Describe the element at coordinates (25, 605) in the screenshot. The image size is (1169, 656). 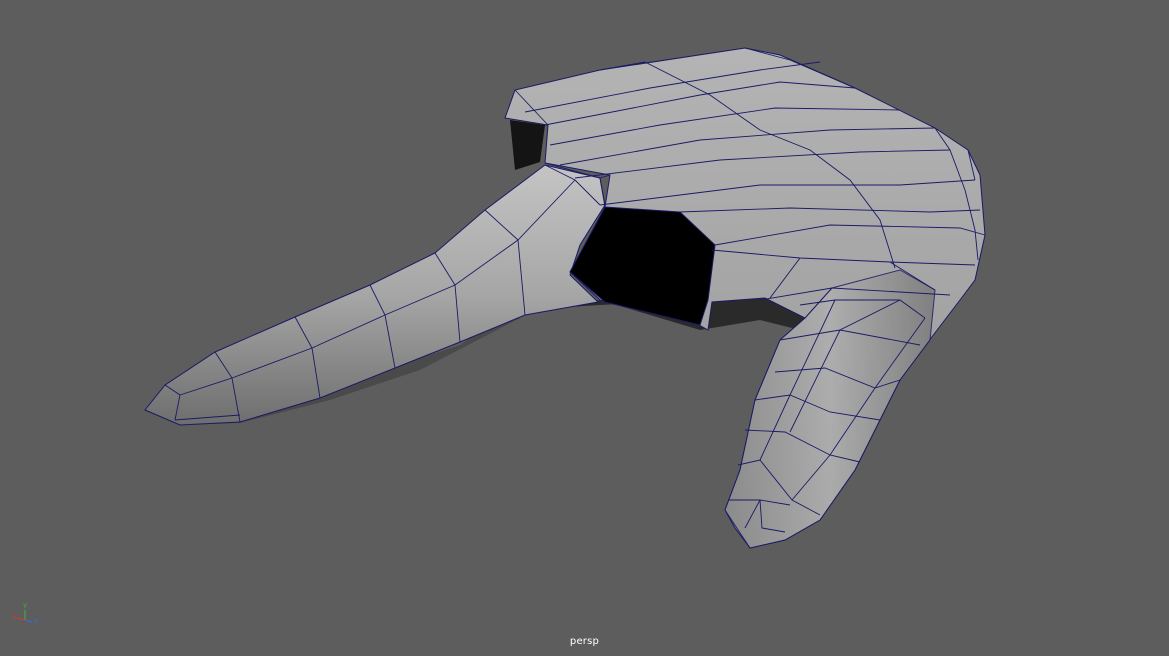
I see `axis-y-label: y` at that location.